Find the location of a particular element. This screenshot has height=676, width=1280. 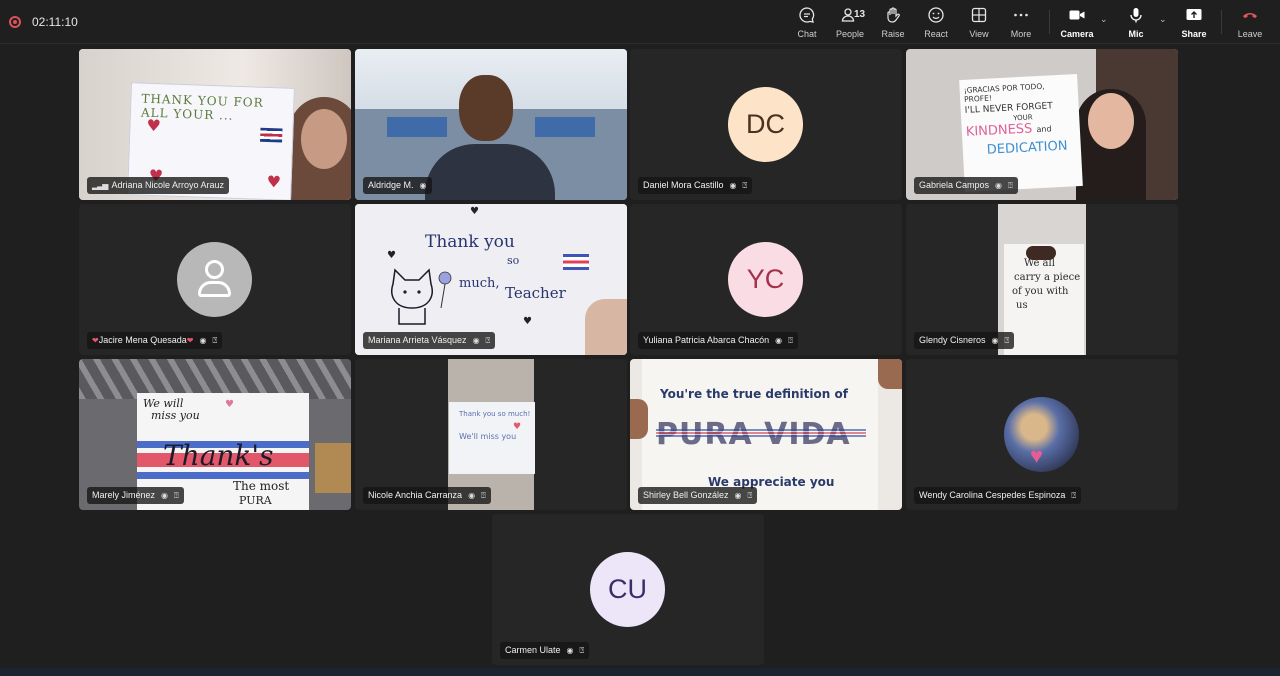

view-button: View is located at coordinates (979, 24).